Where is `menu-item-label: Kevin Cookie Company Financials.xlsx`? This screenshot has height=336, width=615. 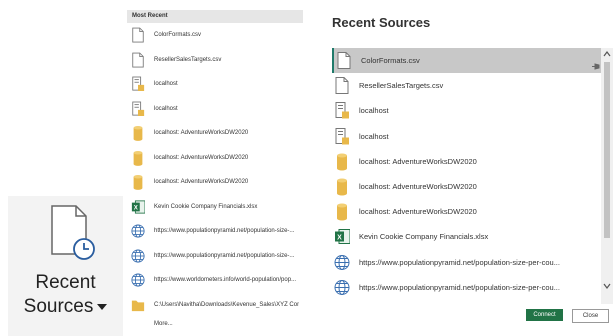
menu-item-label: Kevin Cookie Company Financials.xlsx is located at coordinates (206, 206).